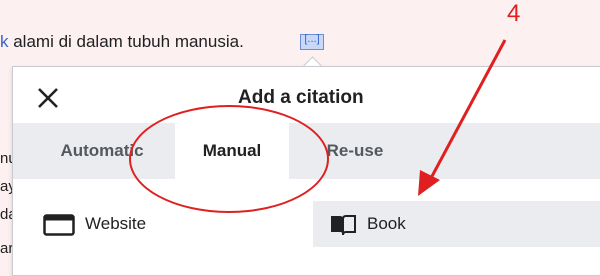 Image resolution: width=600 pixels, height=276 pixels. I want to click on option-website-label: Website, so click(116, 223).